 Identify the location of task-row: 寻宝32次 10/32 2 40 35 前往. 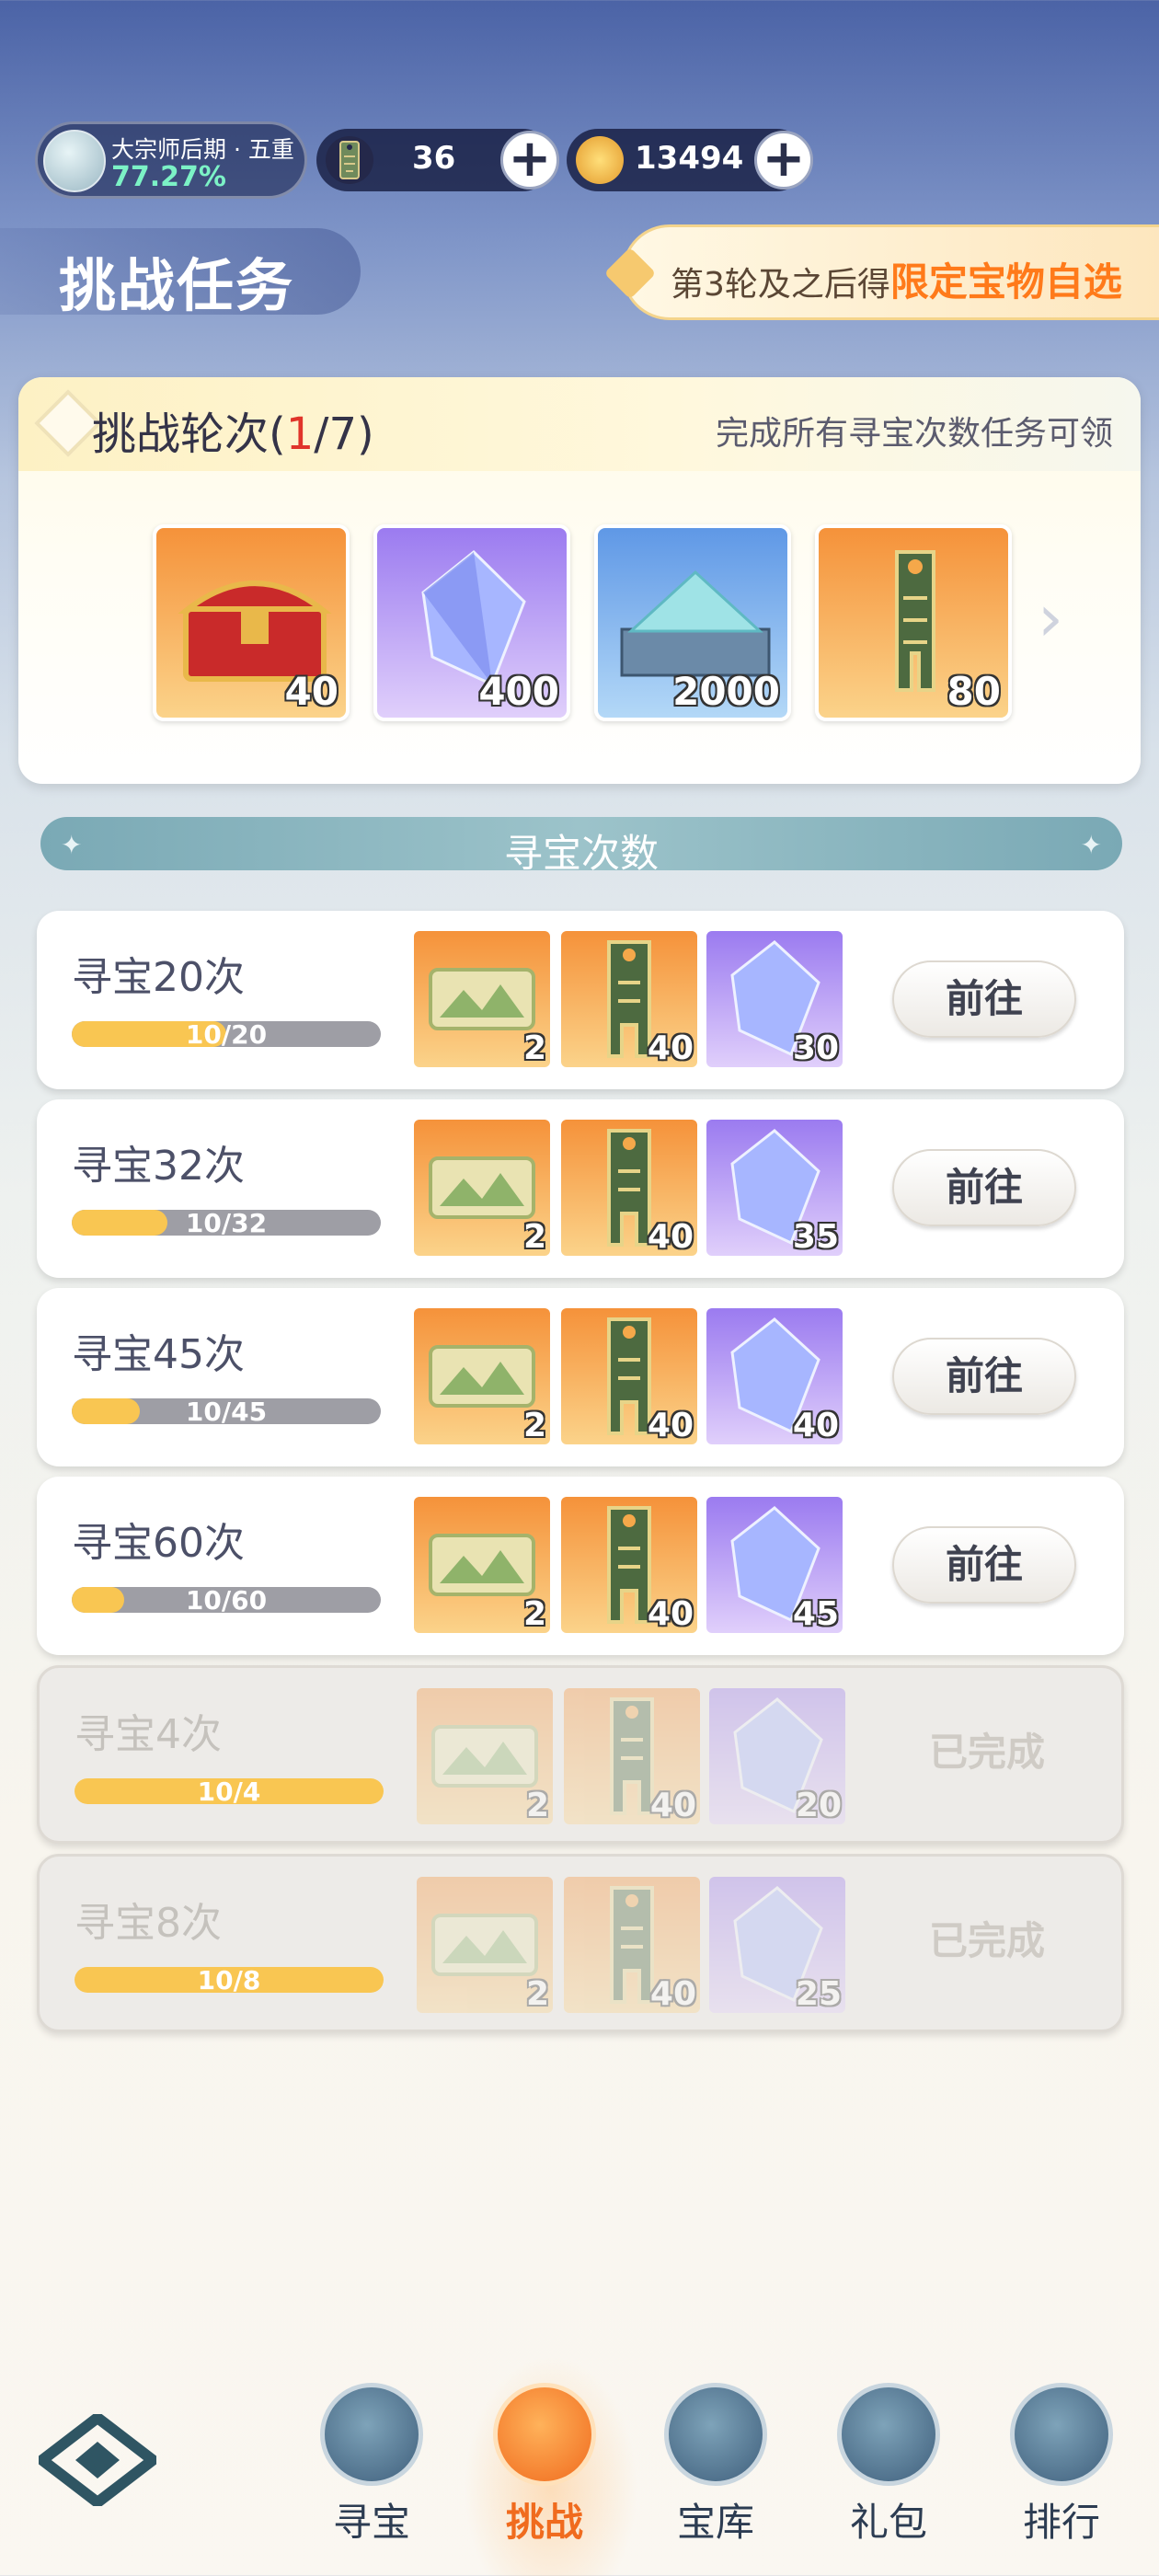
(580, 1188).